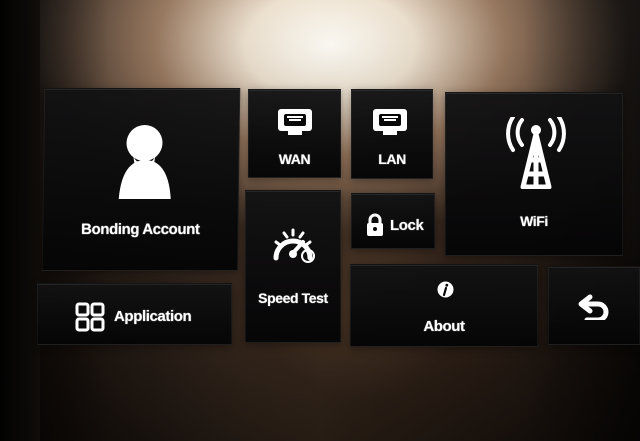 The image size is (640, 441). I want to click on apps-grid-icon, so click(90, 317).